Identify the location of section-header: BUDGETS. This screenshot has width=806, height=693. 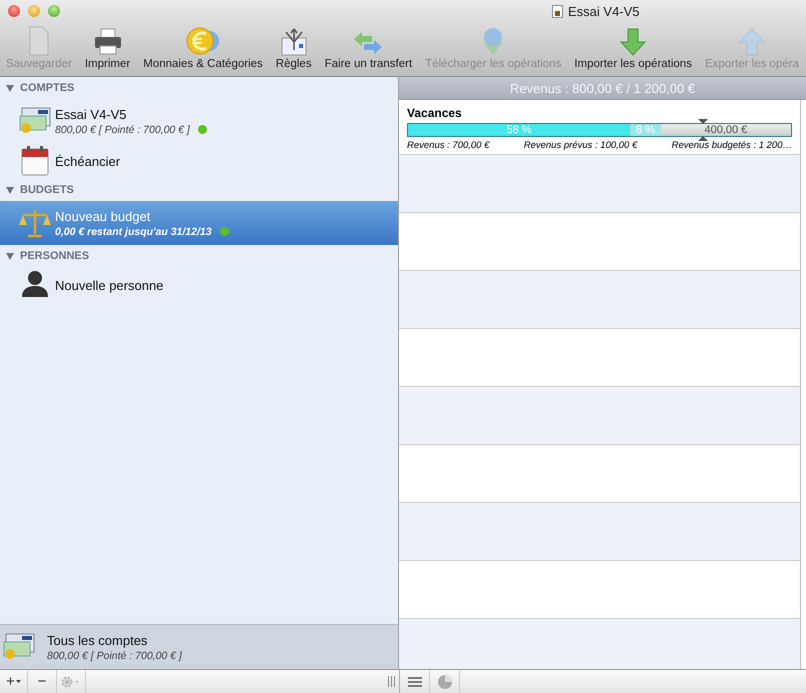
(199, 190).